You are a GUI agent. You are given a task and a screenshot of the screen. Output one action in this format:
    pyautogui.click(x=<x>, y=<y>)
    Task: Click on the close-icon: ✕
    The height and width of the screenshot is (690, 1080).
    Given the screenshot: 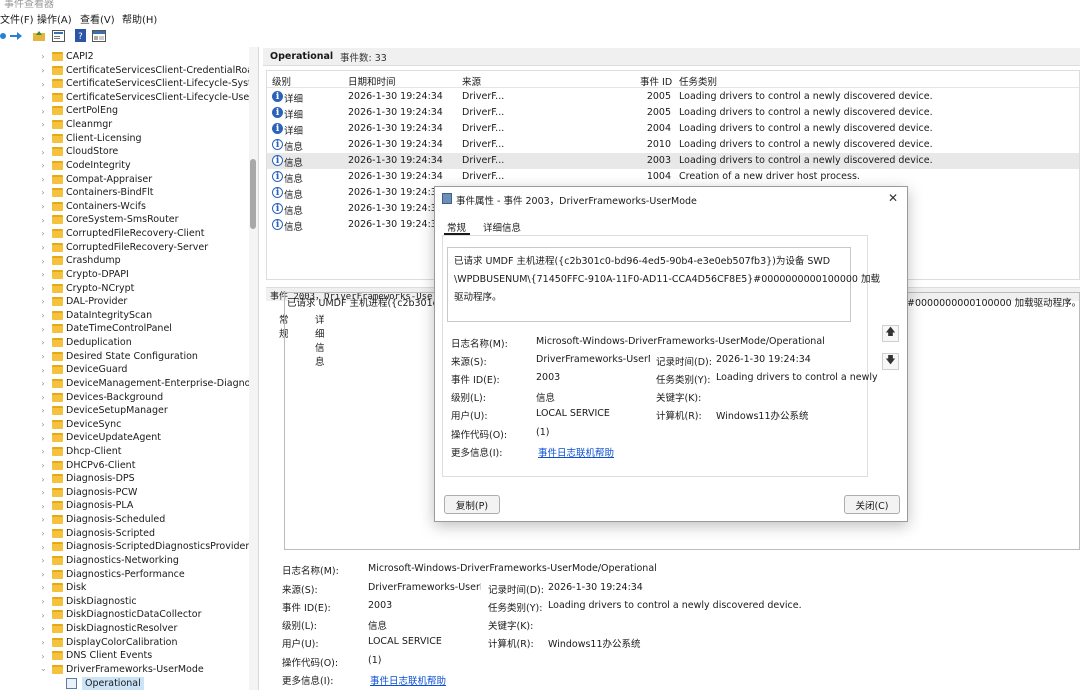 What is the action you would take?
    pyautogui.click(x=893, y=198)
    